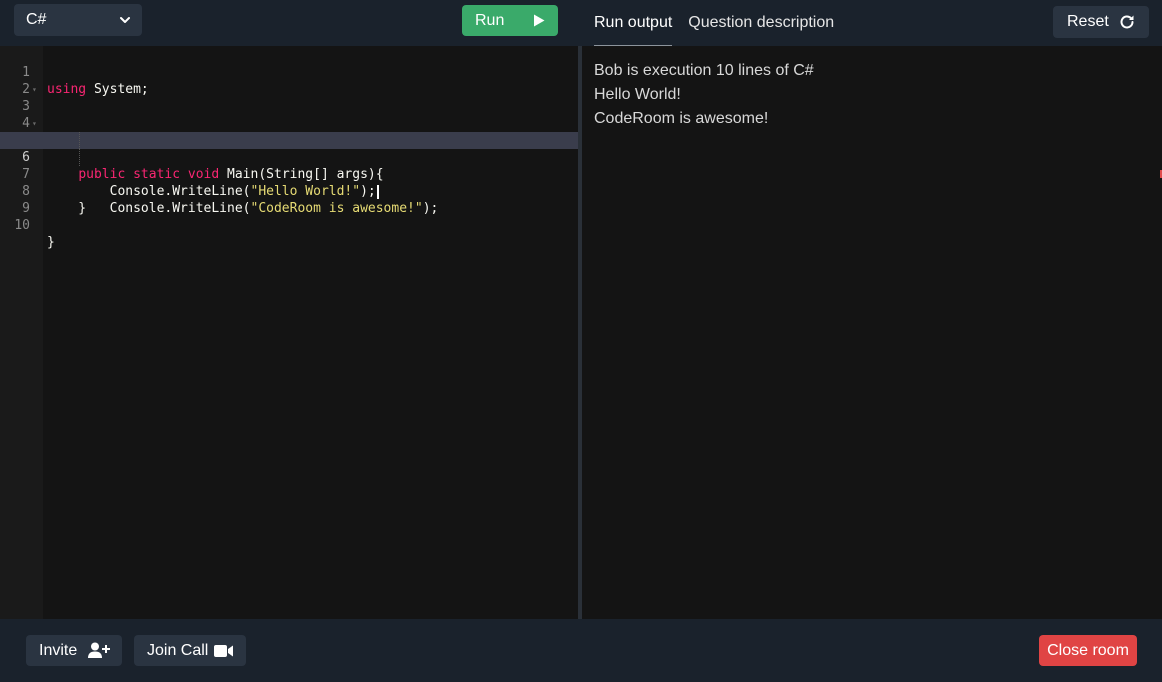 This screenshot has height=682, width=1162. Describe the element at coordinates (1127, 22) in the screenshot. I see `redo-icon` at that location.